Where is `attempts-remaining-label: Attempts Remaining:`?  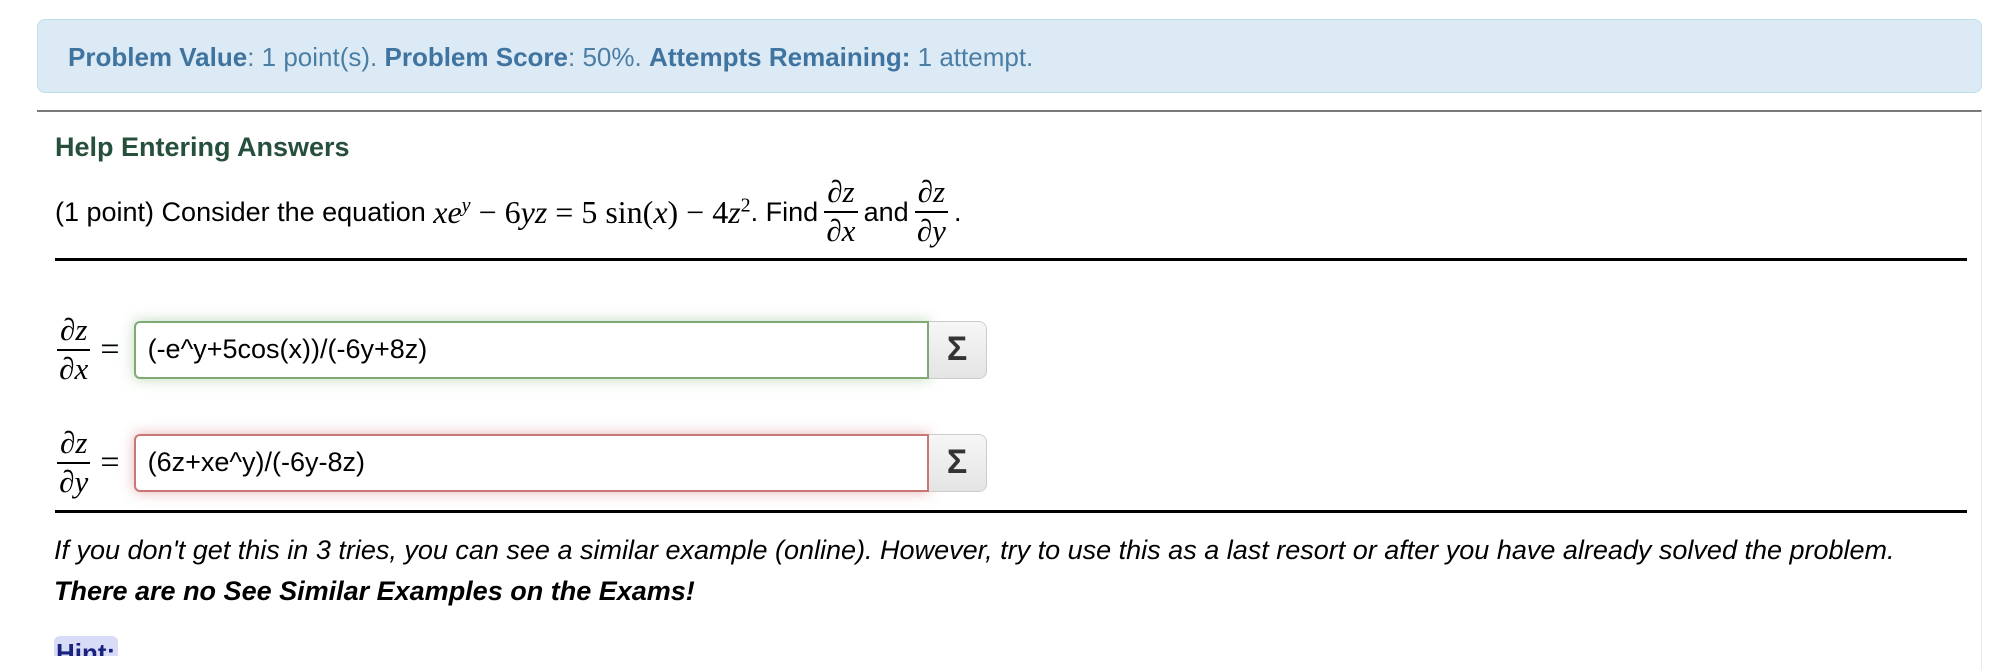 attempts-remaining-label: Attempts Remaining: is located at coordinates (779, 57).